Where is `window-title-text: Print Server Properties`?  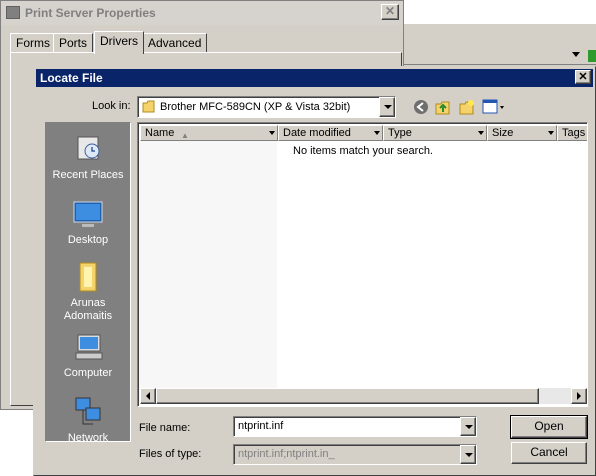
window-title-text: Print Server Properties is located at coordinates (90, 13).